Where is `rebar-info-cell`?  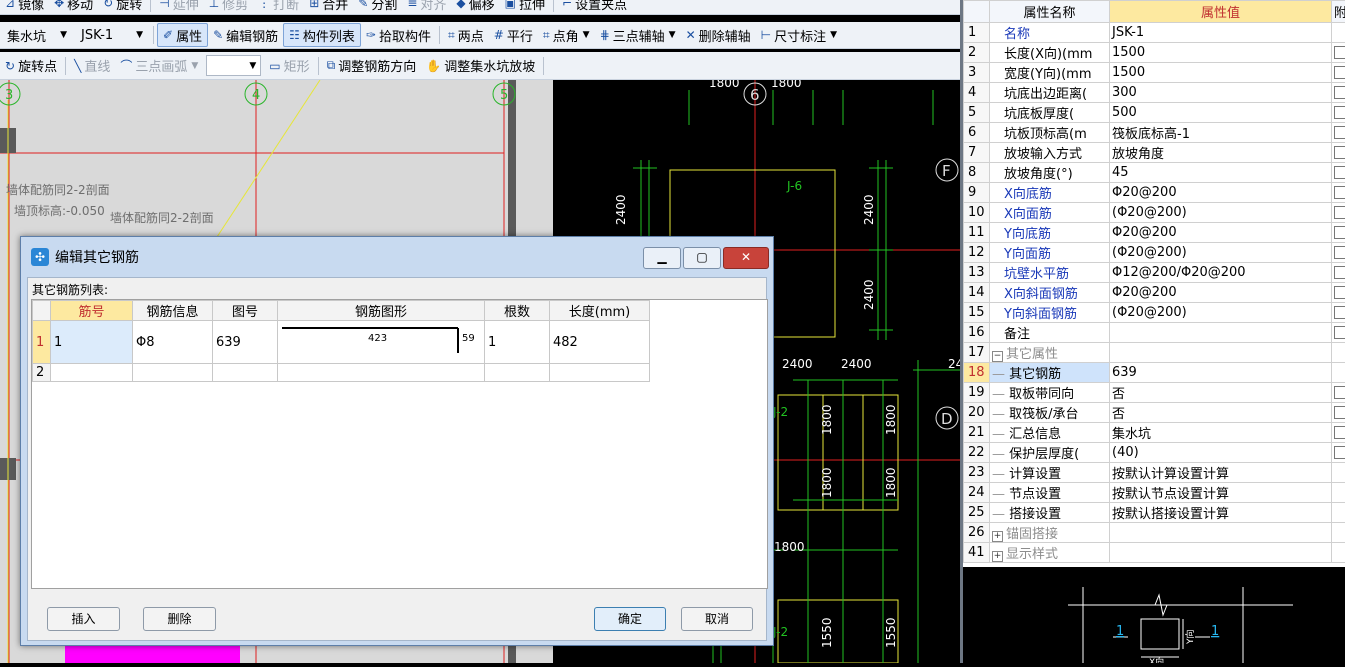
rebar-info-cell is located at coordinates (173, 373).